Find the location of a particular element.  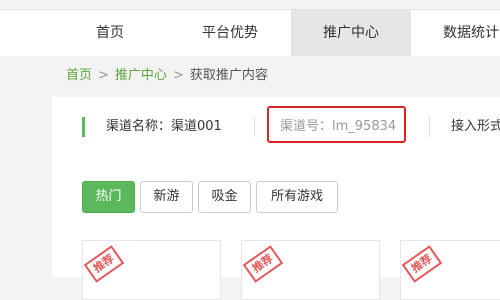

tab-hot: 热门 is located at coordinates (108, 197).